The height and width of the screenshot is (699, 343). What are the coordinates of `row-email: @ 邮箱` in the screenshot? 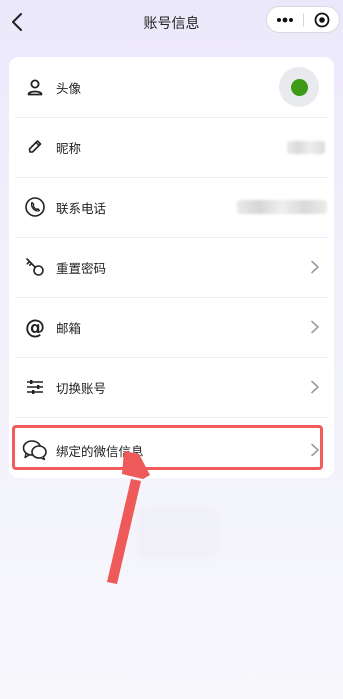 It's located at (171, 327).